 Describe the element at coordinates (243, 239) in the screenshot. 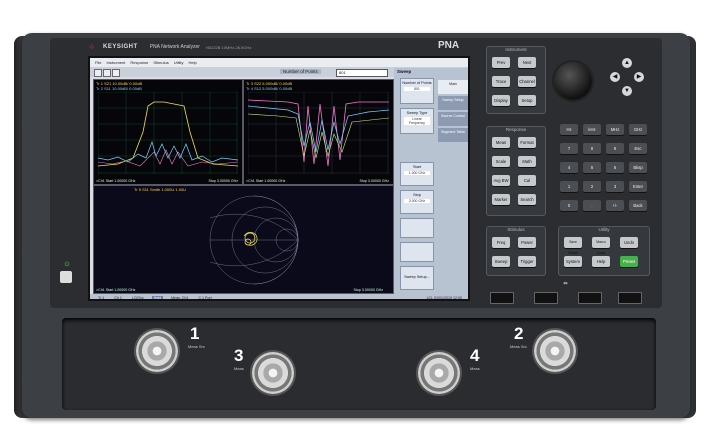

I see `trace-window-3: Tr 5 S11 Smith 1.000U 1.00U >Ch1 Start 1` at that location.